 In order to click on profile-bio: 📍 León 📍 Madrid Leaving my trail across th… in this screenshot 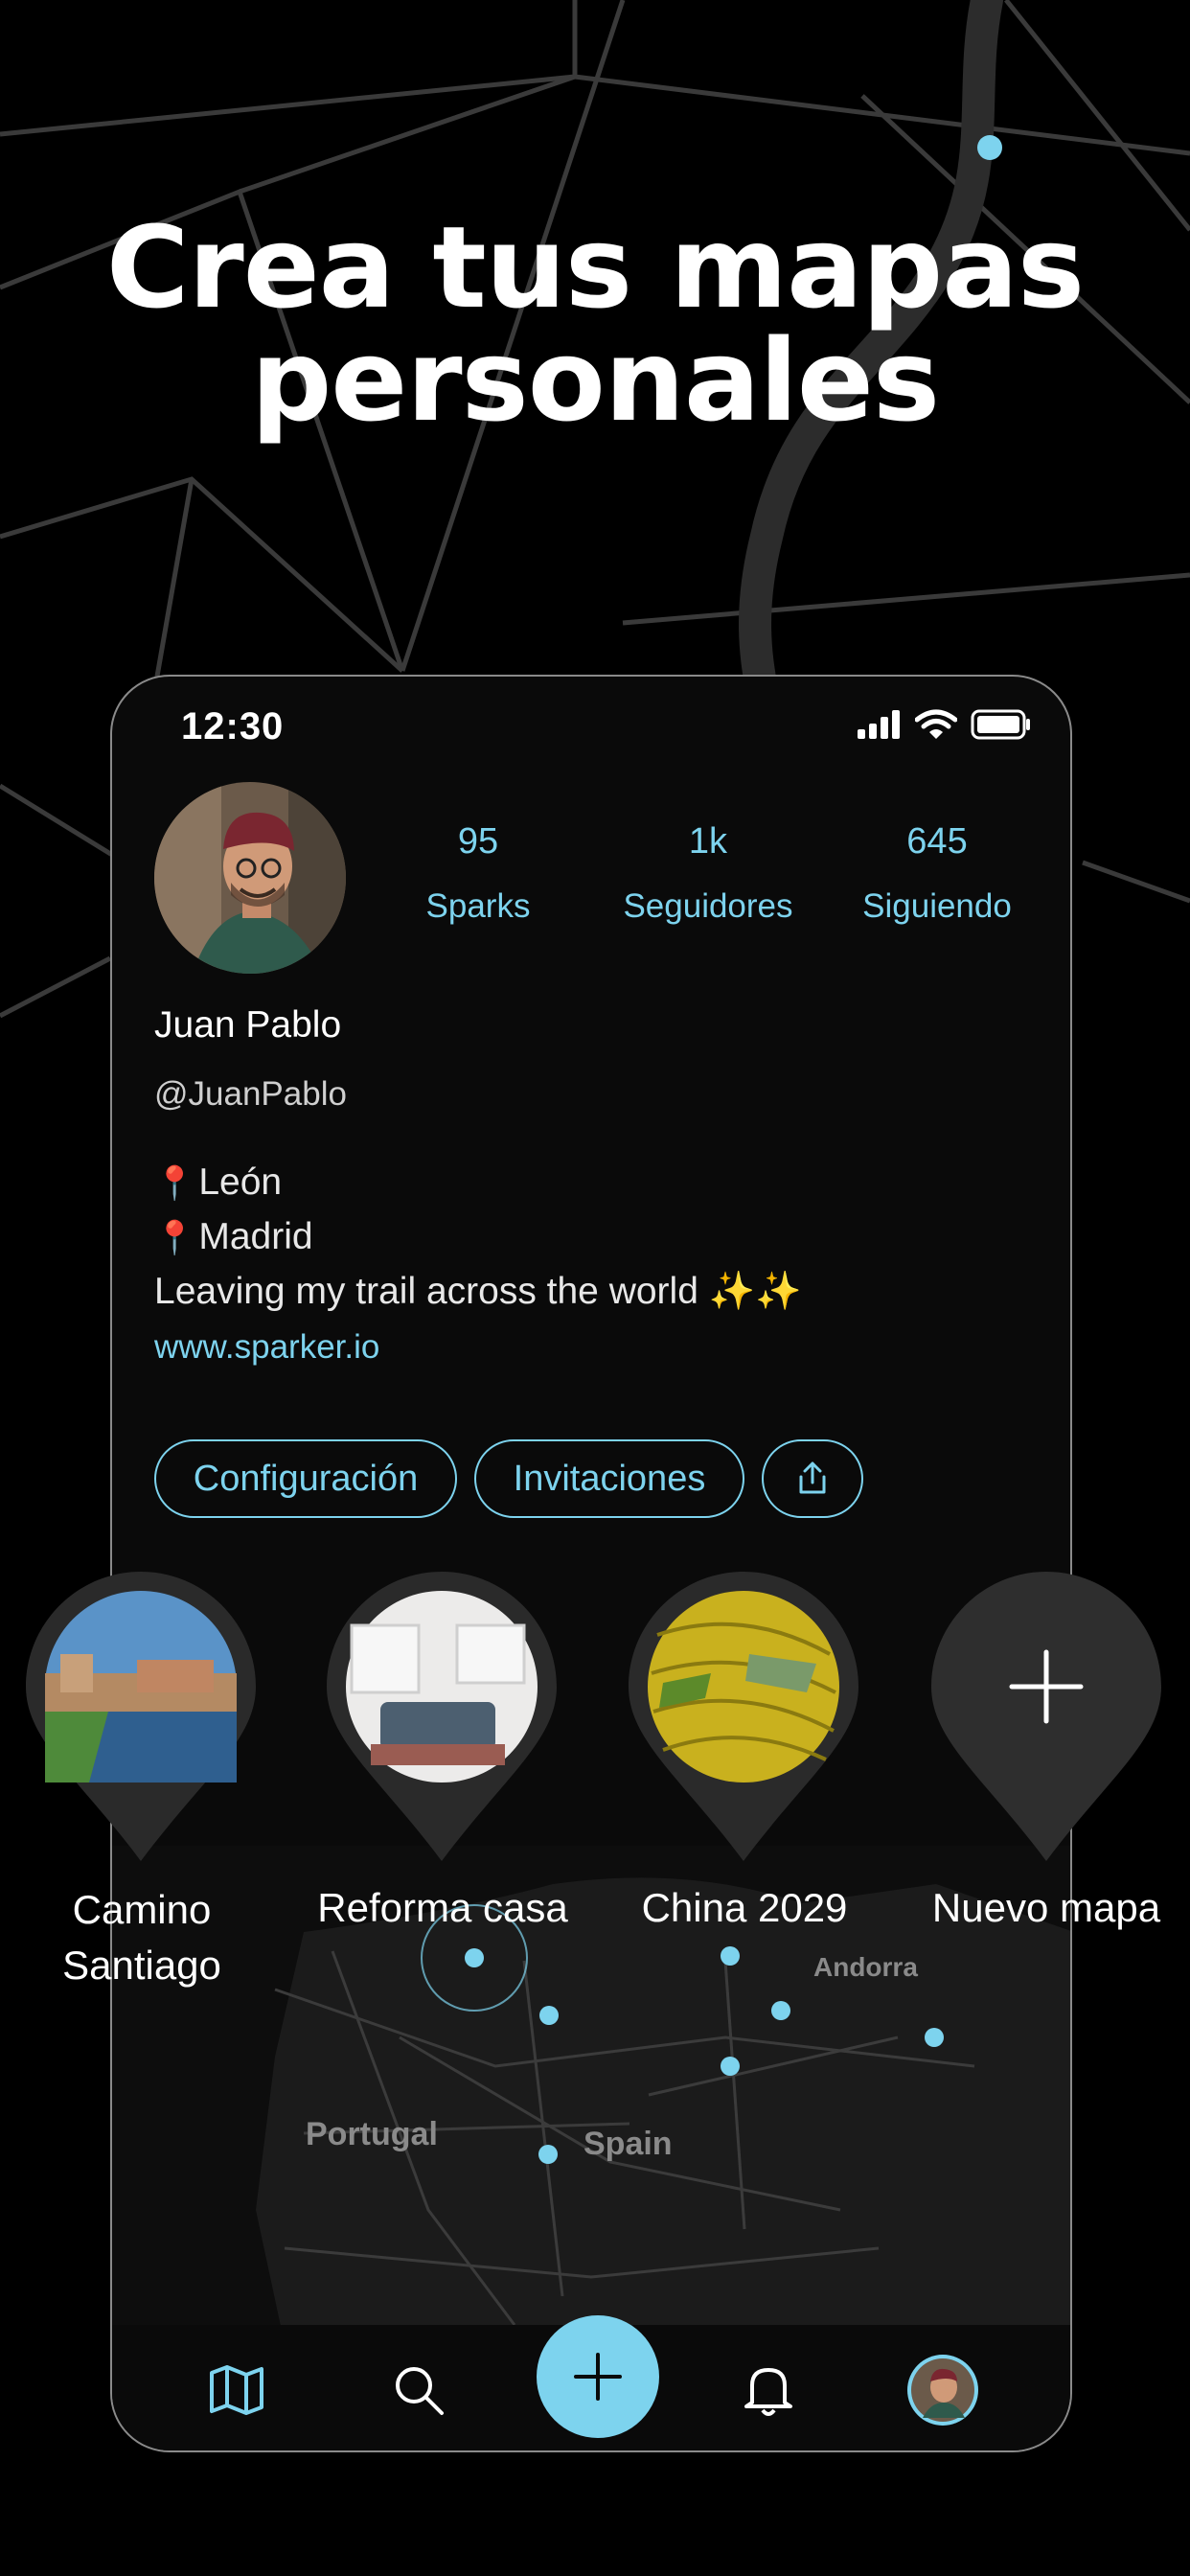, I will do `click(478, 1237)`.